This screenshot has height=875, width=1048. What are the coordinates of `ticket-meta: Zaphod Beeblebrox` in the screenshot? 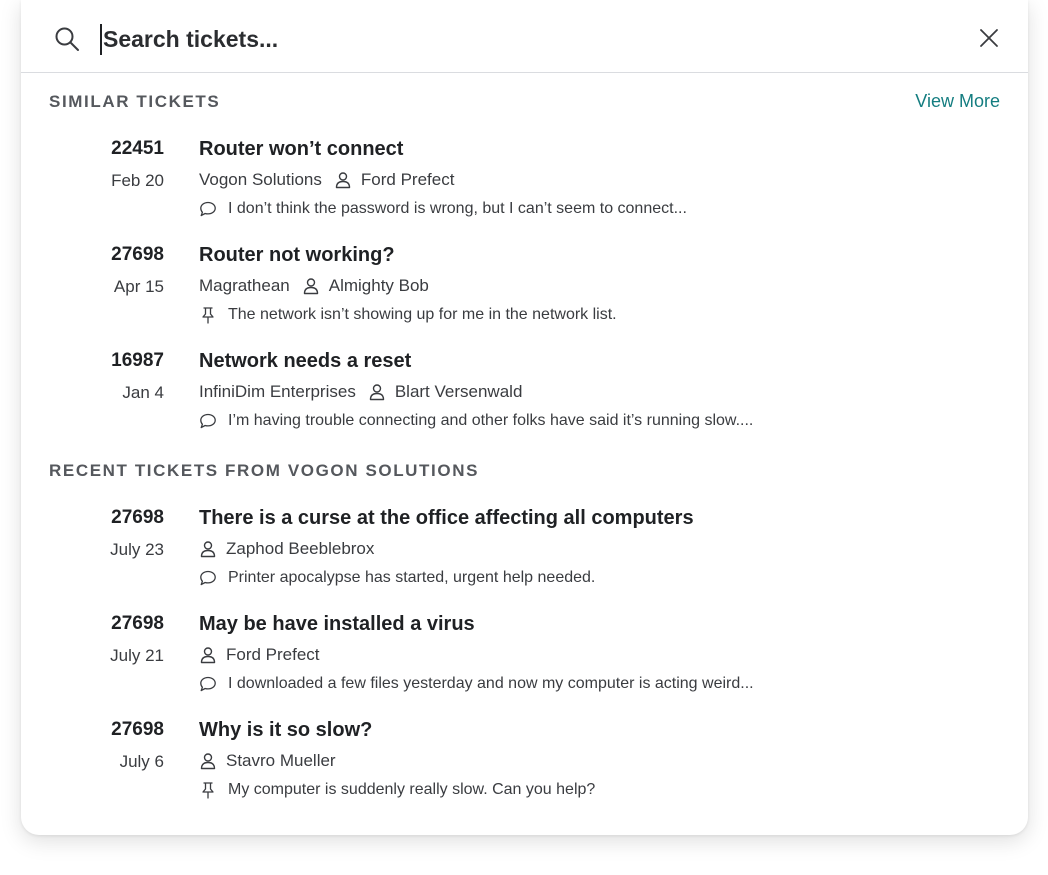 It's located at (286, 549).